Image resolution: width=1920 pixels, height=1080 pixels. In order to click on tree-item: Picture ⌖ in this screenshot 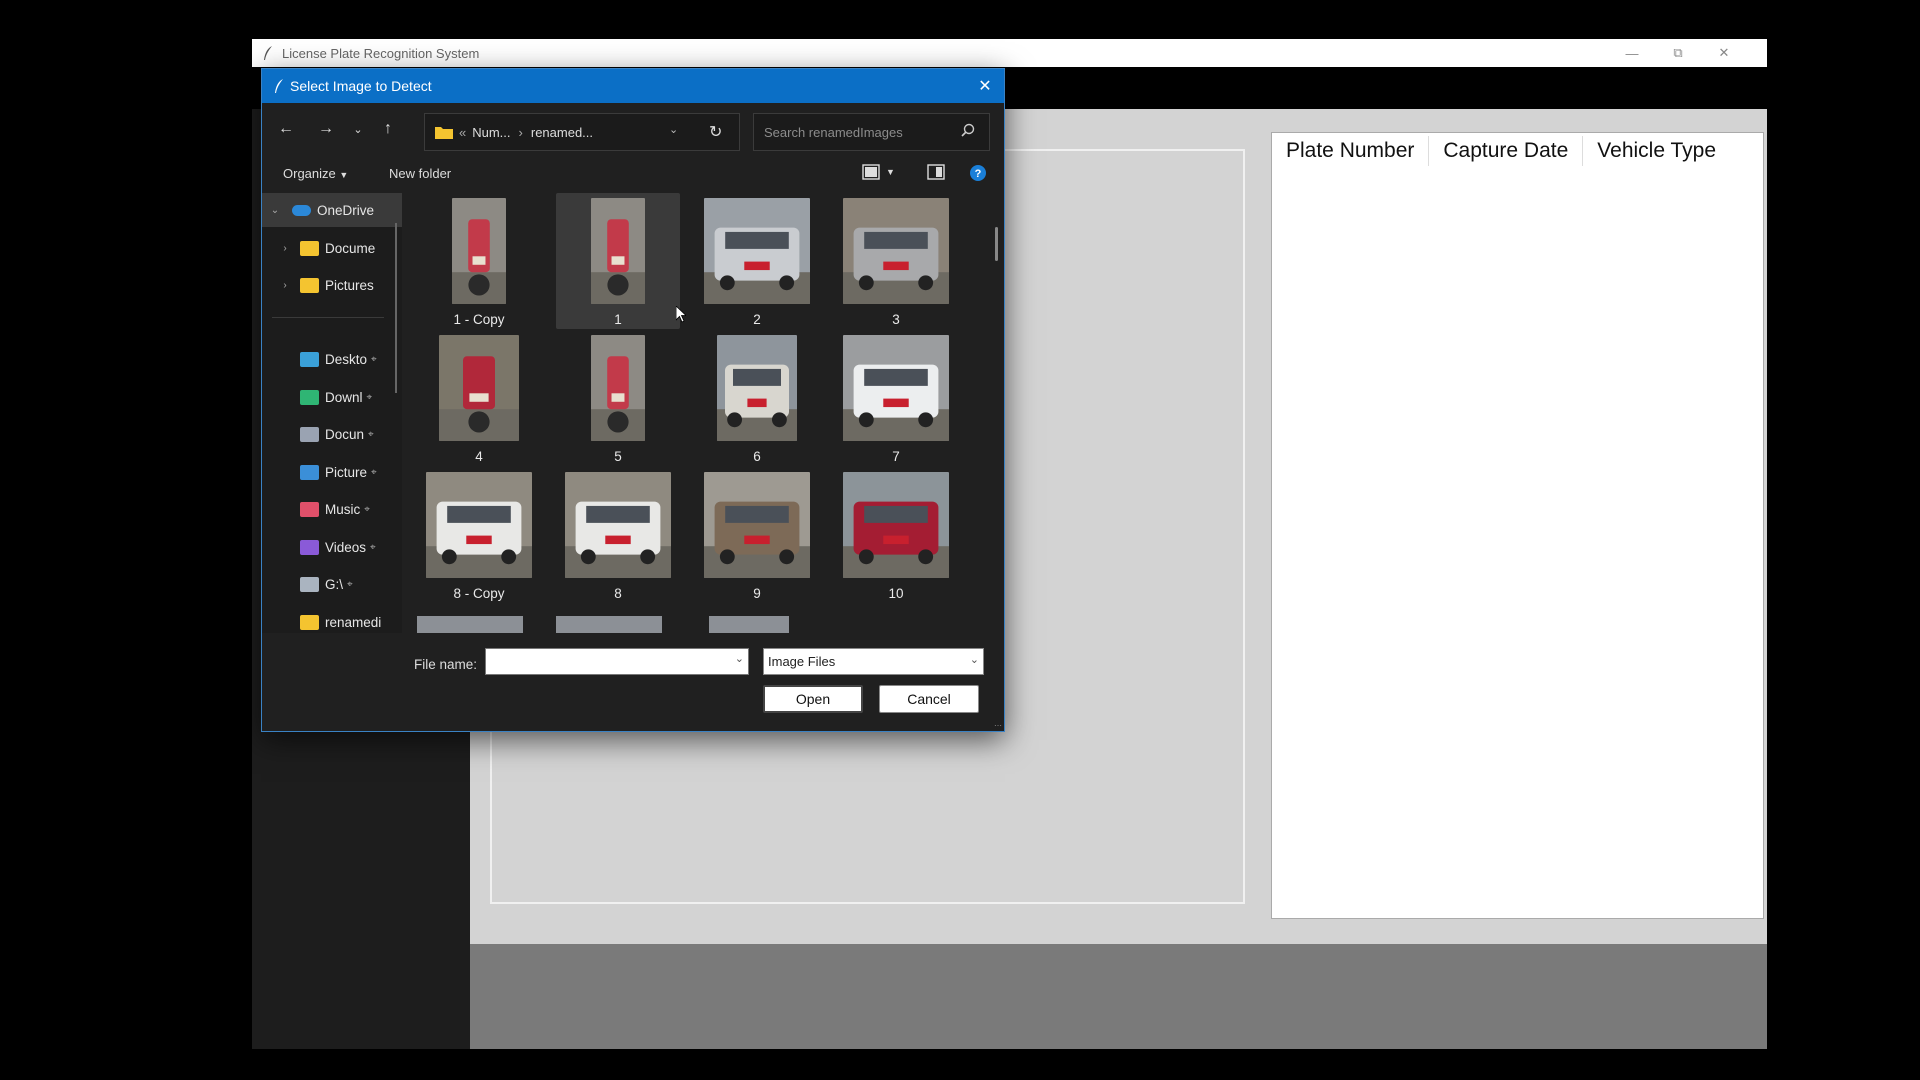, I will do `click(332, 472)`.